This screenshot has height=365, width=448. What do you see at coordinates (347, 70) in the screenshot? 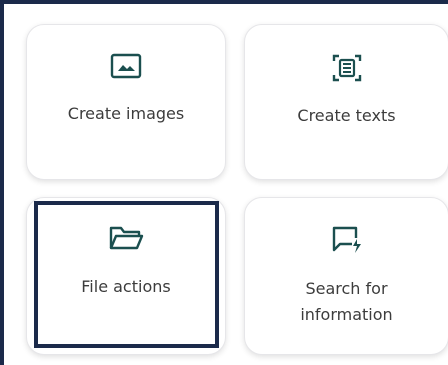
I see `document-scan-icon` at bounding box center [347, 70].